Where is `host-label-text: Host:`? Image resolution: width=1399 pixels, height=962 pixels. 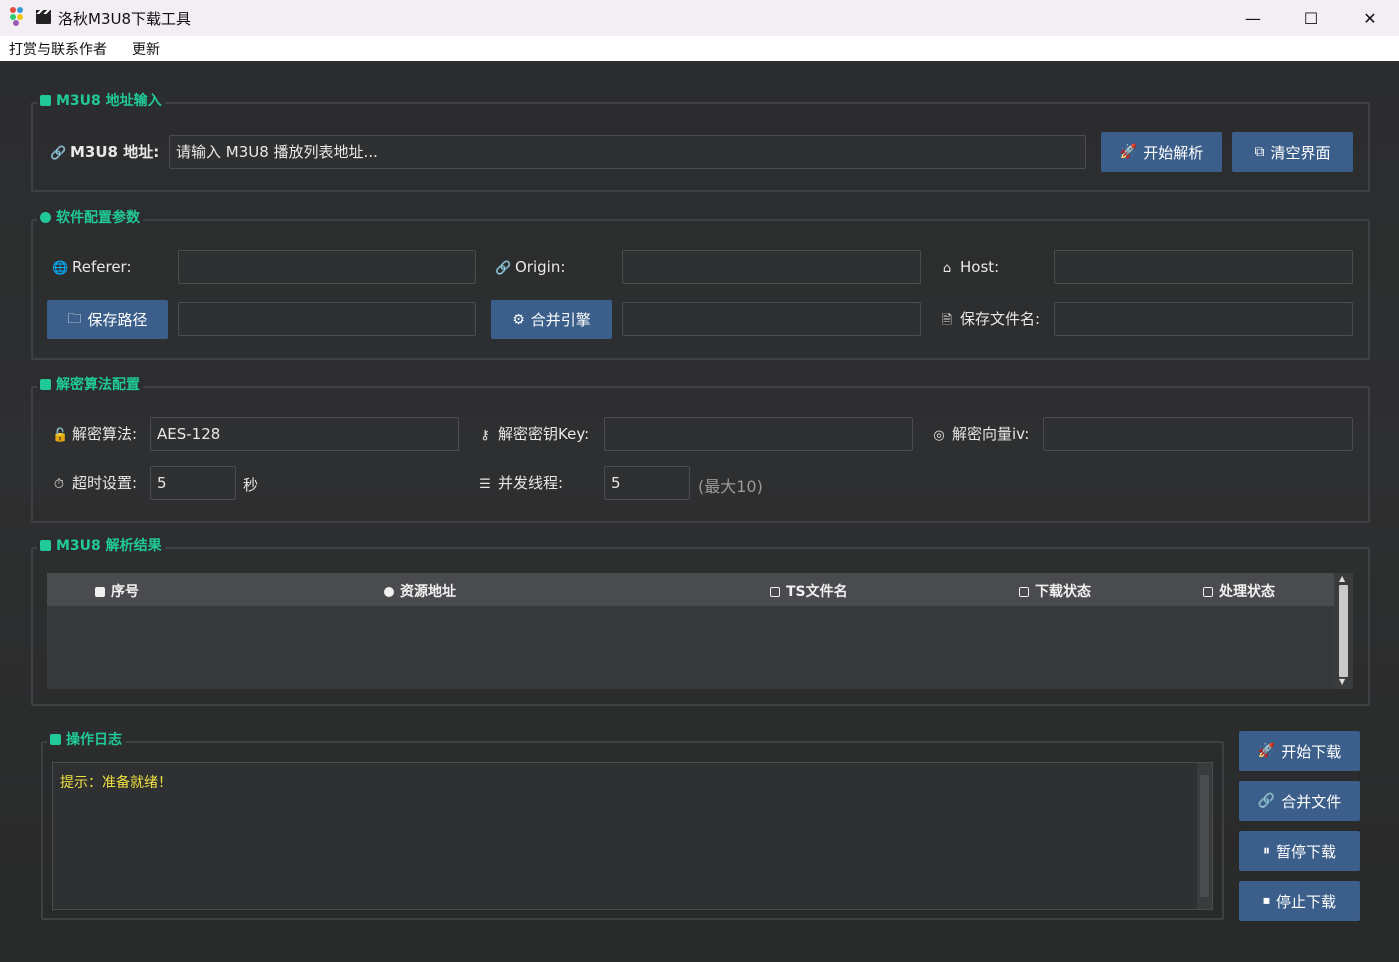
host-label-text: Host: is located at coordinates (980, 267).